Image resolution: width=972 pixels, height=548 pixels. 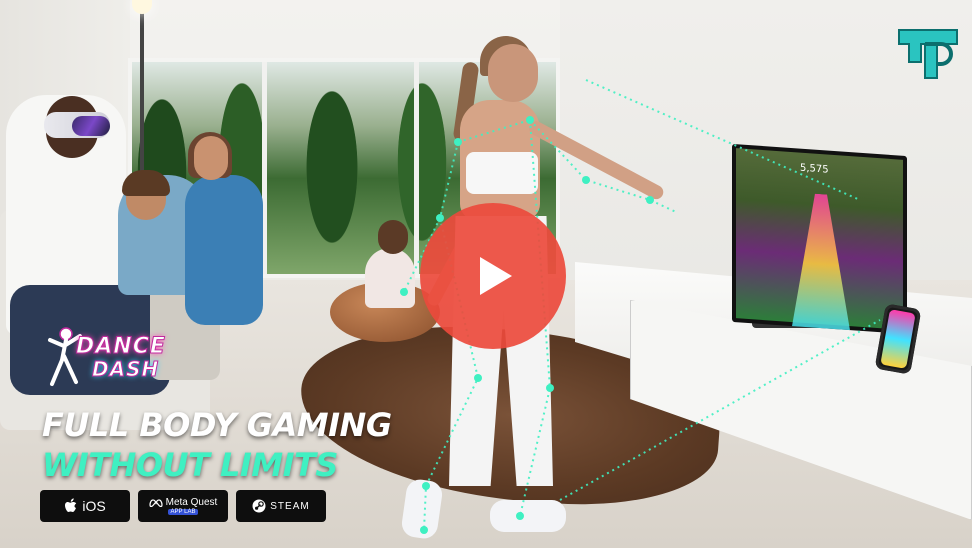 I want to click on ios-label: iOS, so click(x=94, y=506).